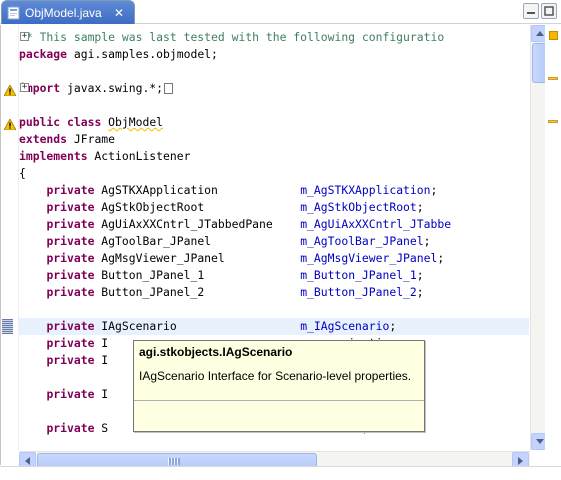 This screenshot has height=480, width=561. What do you see at coordinates (174, 461) in the screenshot?
I see `grip-icon` at bounding box center [174, 461].